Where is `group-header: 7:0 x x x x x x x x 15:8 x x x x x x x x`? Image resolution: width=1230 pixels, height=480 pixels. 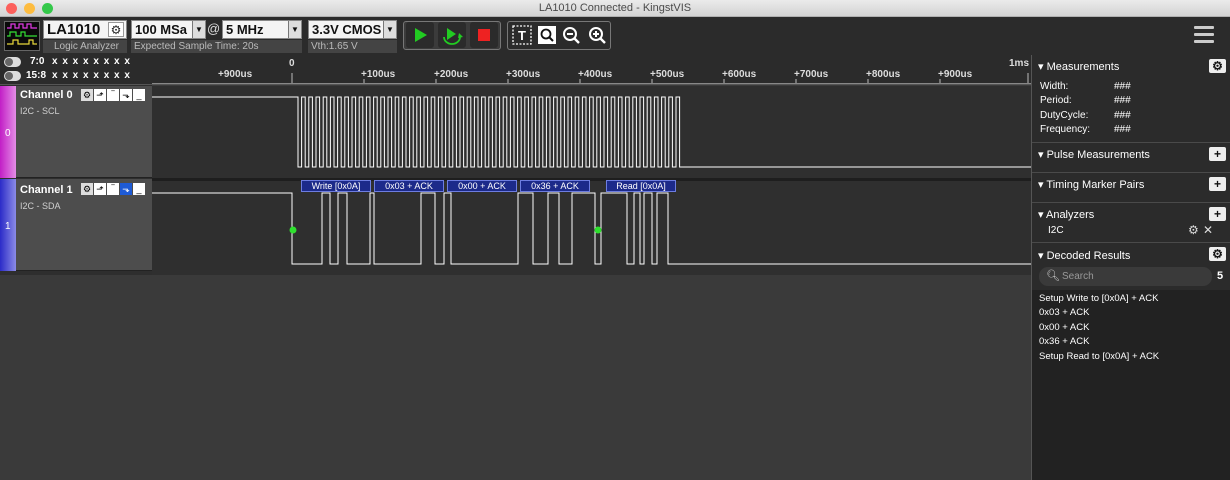 group-header: 7:0 x x x x x x x x 15:8 x x x x x x x x is located at coordinates (76, 70).